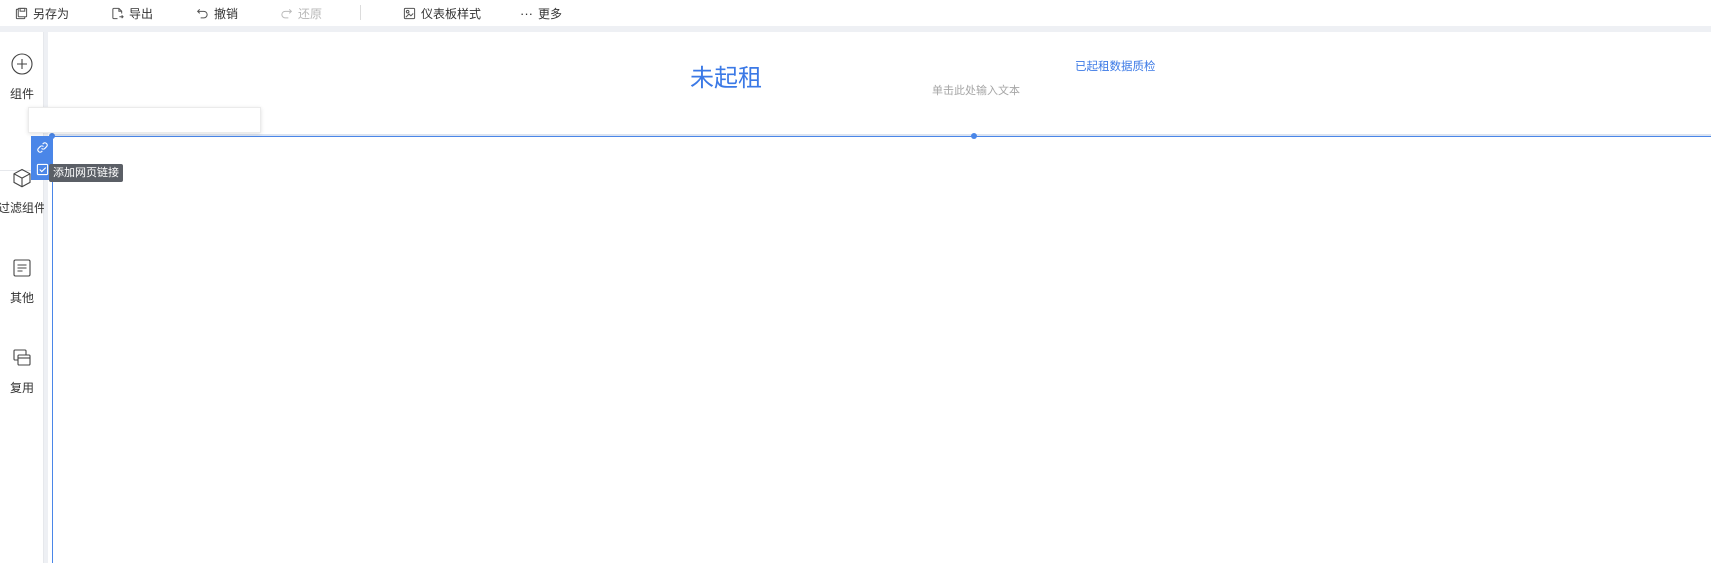 The image size is (1711, 563). I want to click on more-button: ··· 更多, so click(541, 13).